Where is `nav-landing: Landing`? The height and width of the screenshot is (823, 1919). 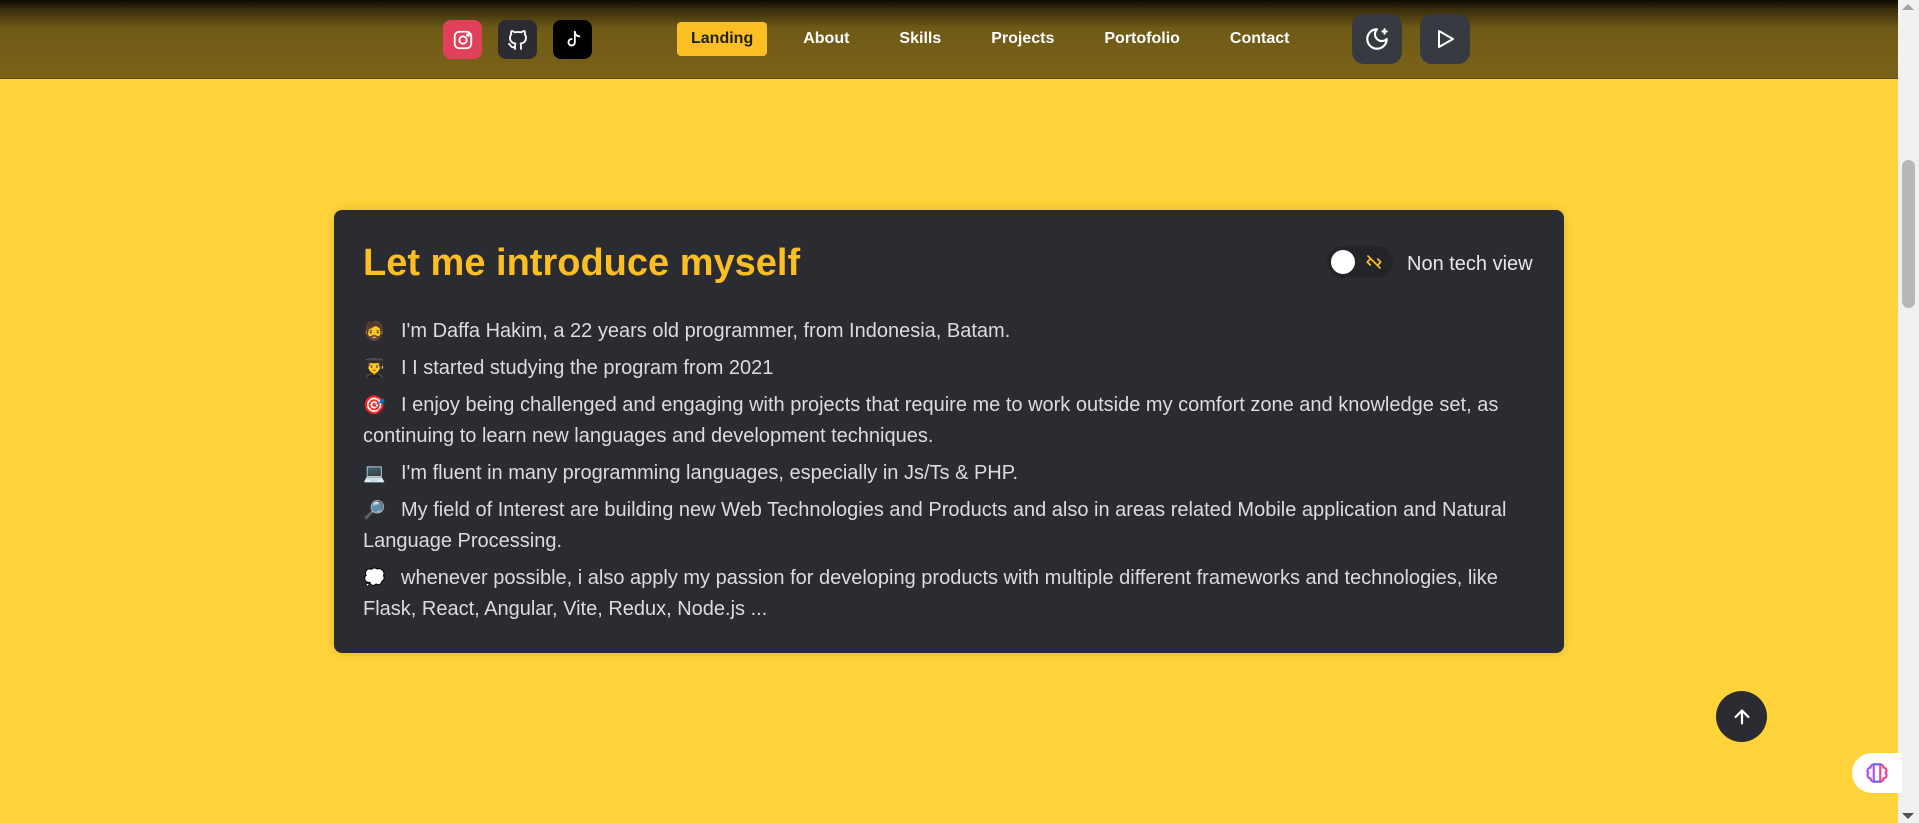 nav-landing: Landing is located at coordinates (722, 39).